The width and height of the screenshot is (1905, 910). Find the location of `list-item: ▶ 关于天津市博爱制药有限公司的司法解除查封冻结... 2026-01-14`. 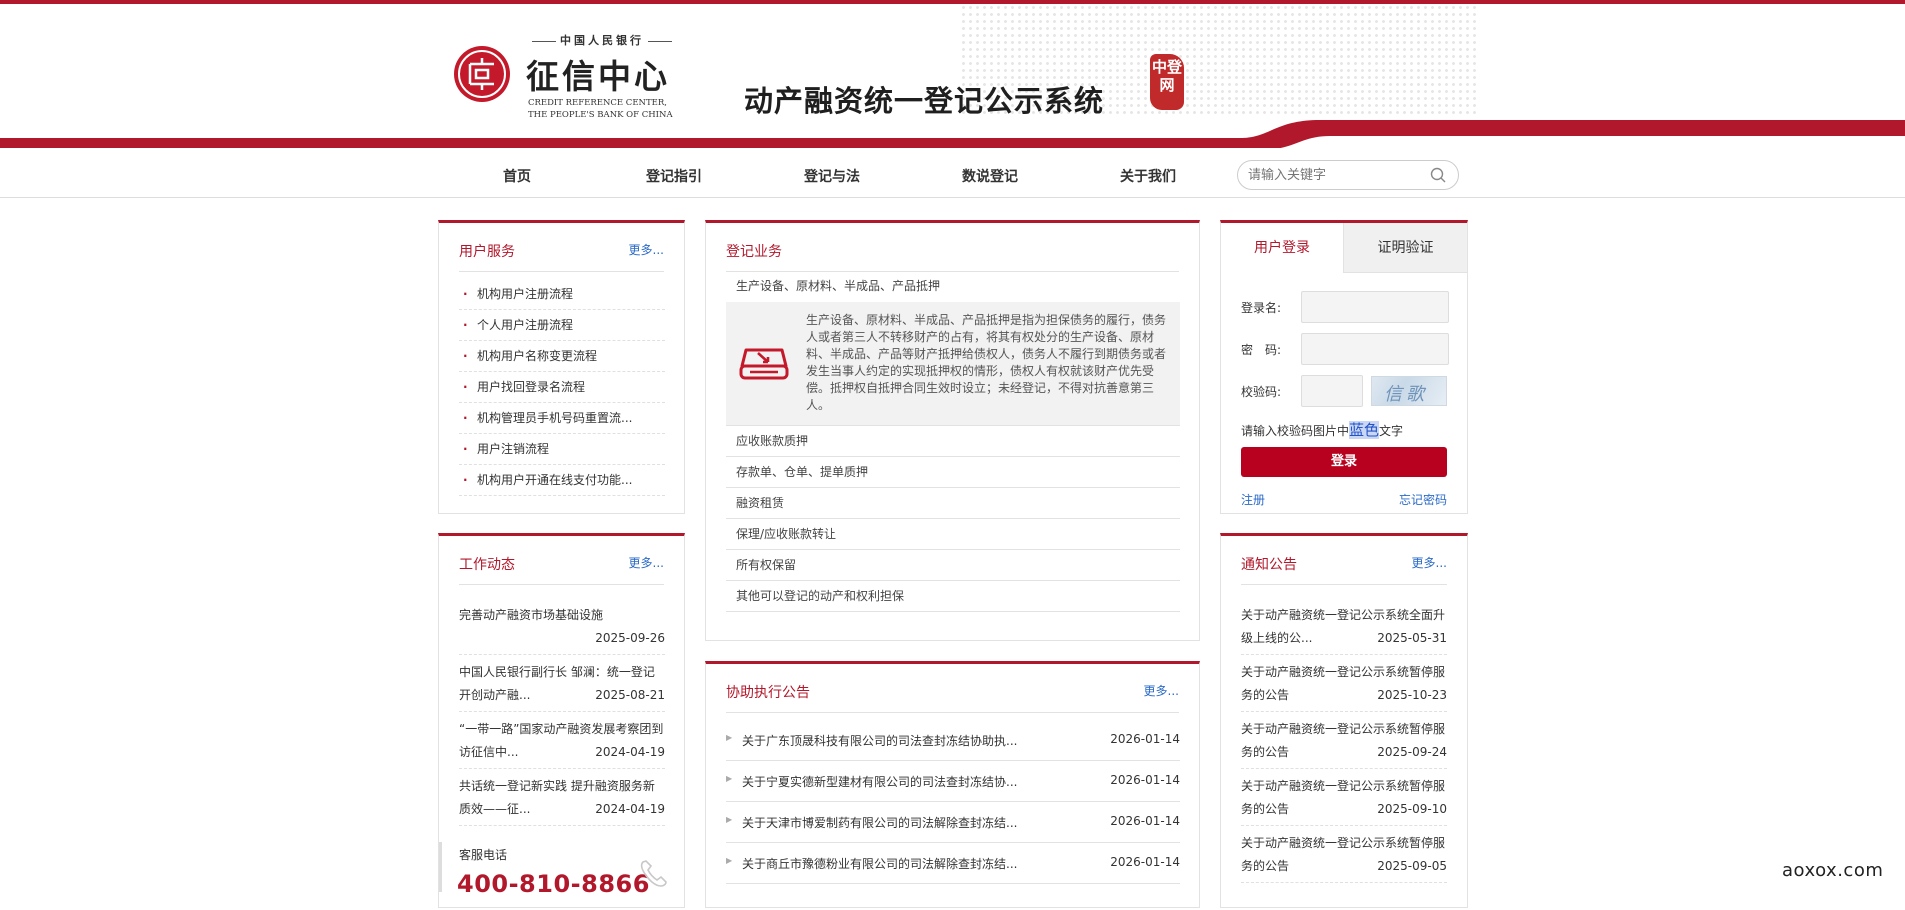

list-item: ▶ 关于天津市博爱制药有限公司的司法解除查封冻结... 2026-01-14 is located at coordinates (953, 822).